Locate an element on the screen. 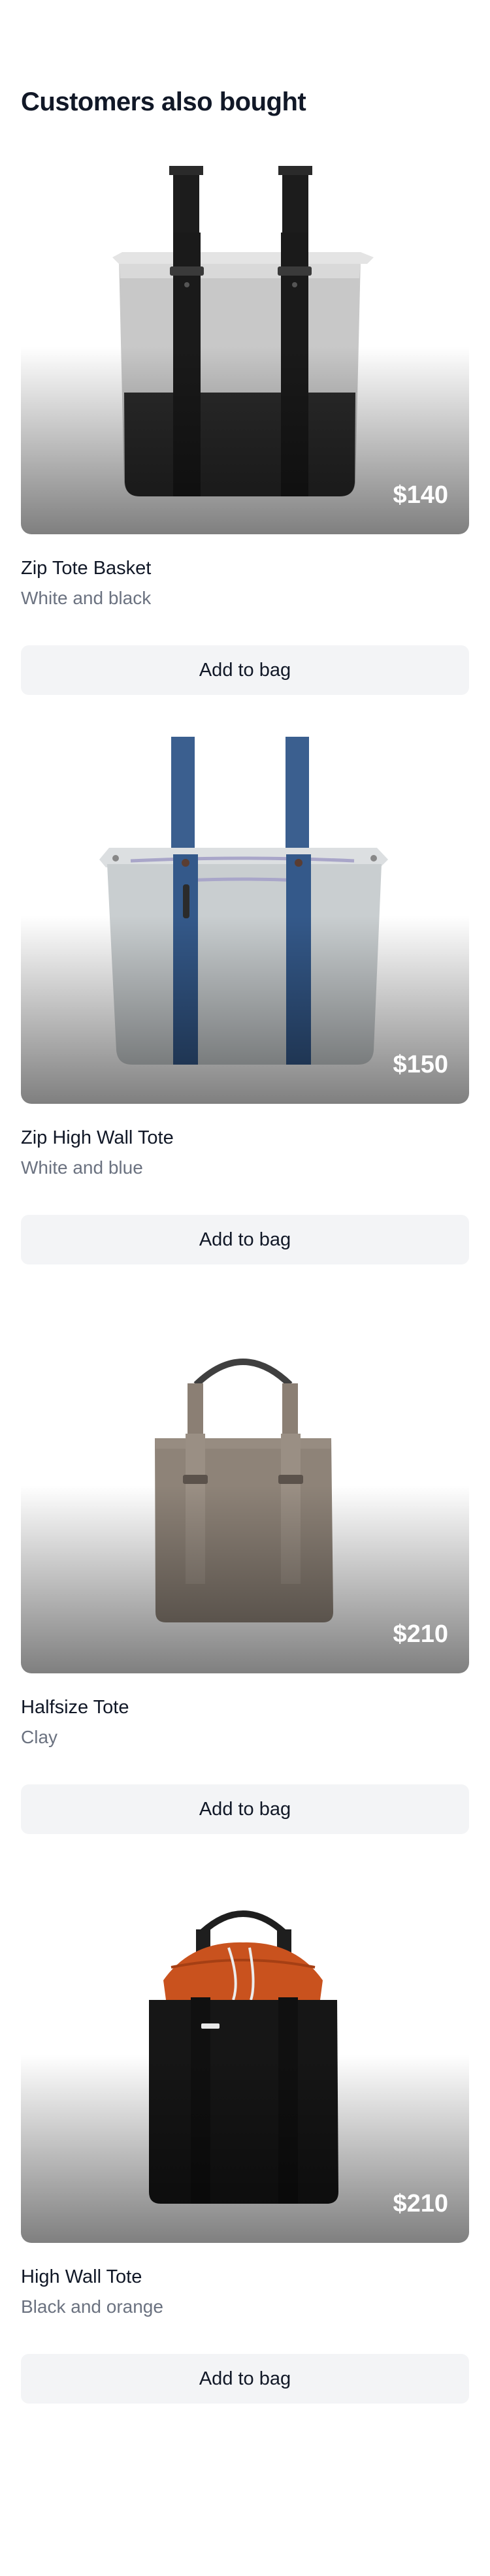  product-name: Zip Tote Basket is located at coordinates (86, 568).